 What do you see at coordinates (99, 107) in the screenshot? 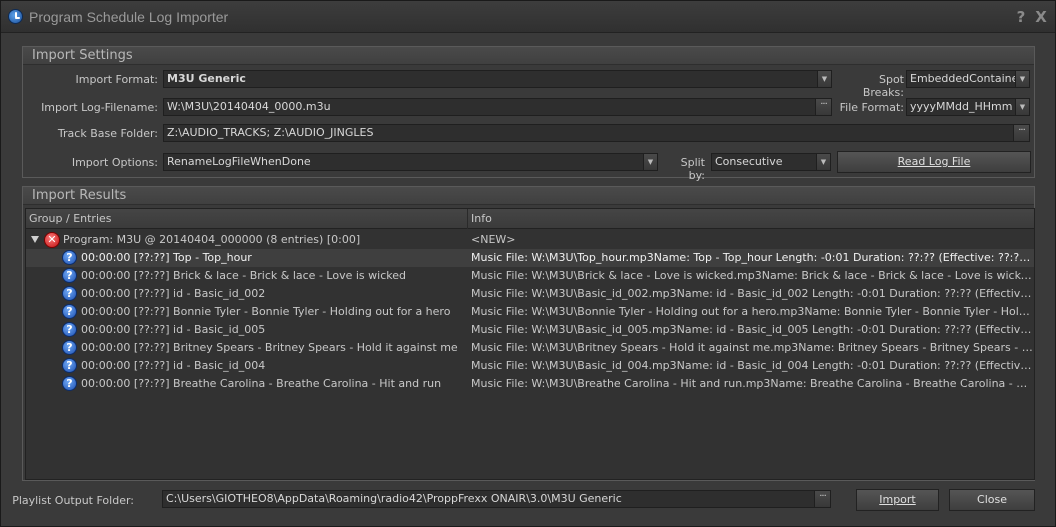
I see `log-filename-label: Import Log-Filename:` at bounding box center [99, 107].